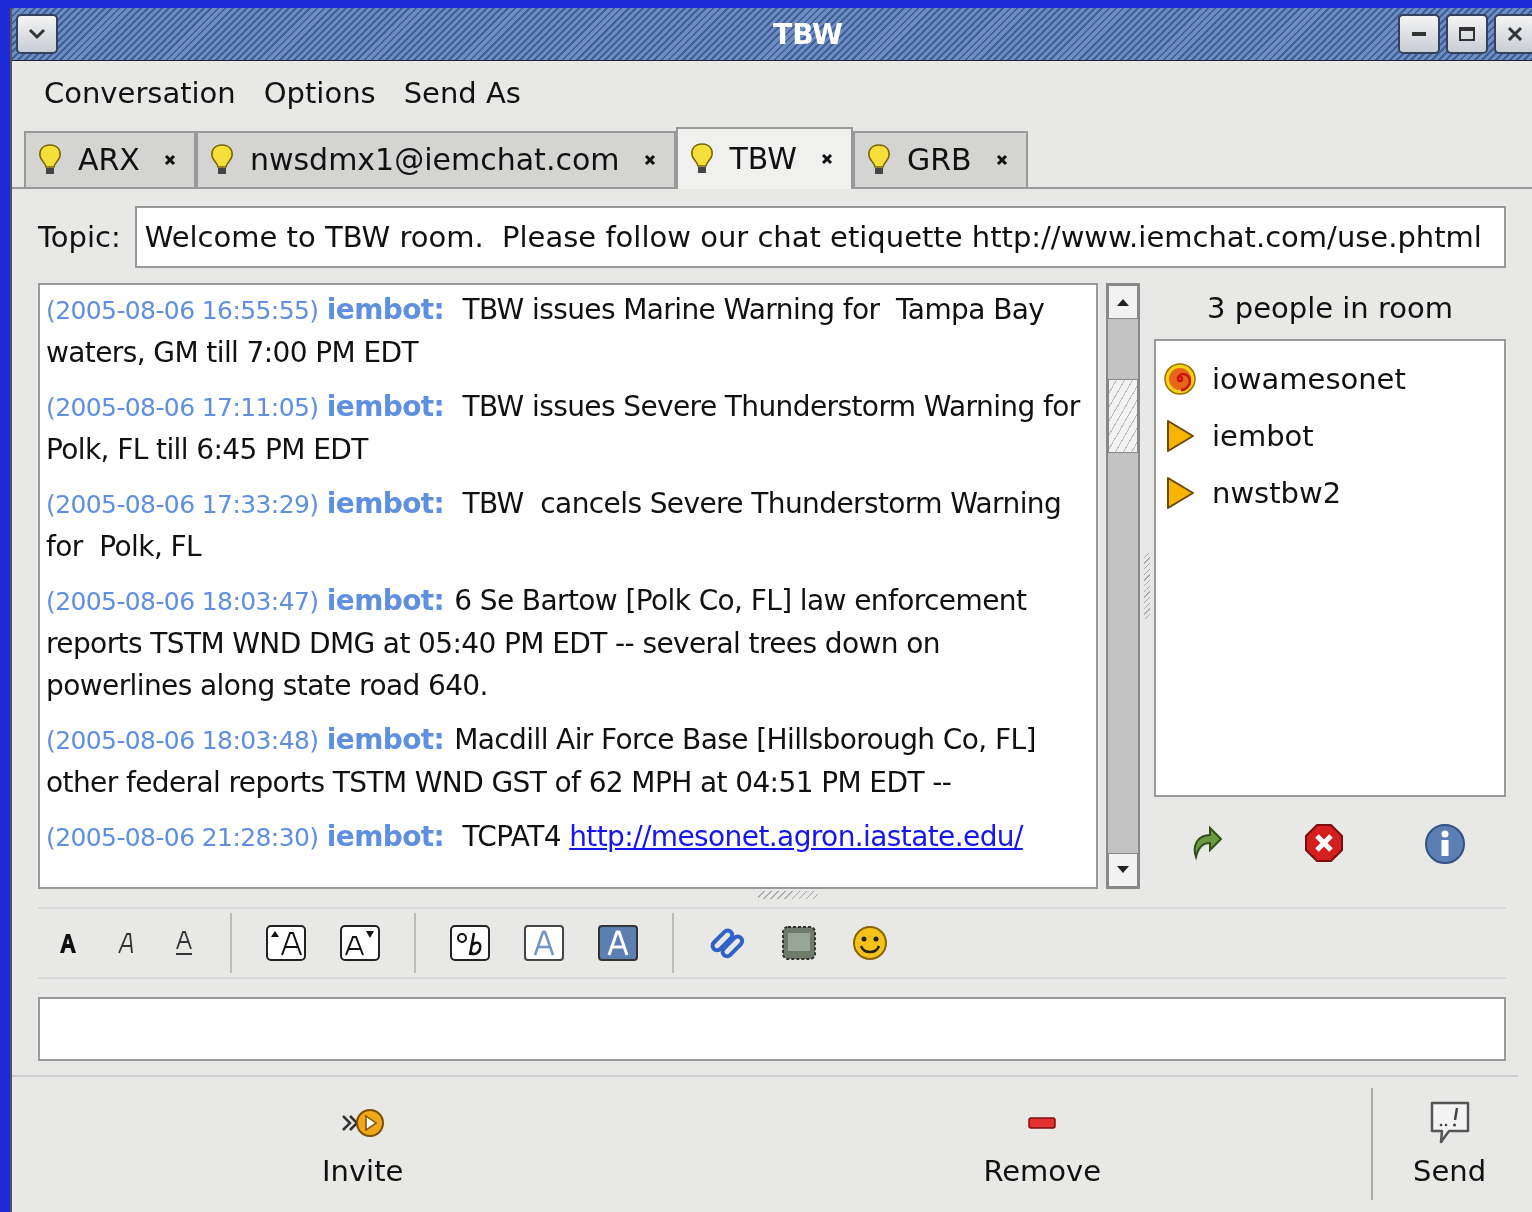  Describe the element at coordinates (1330, 436) in the screenshot. I see `member-item: iembot` at that location.